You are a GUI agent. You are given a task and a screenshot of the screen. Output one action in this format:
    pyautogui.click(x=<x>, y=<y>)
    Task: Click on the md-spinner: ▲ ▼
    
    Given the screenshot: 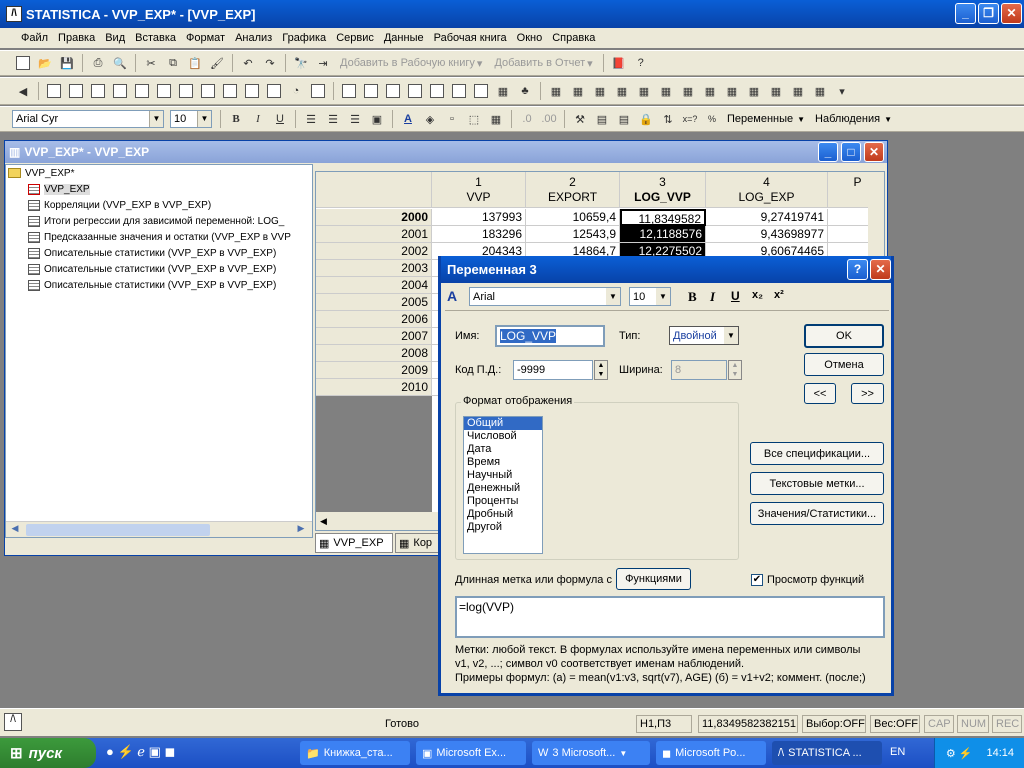 What is the action you would take?
    pyautogui.click(x=601, y=370)
    